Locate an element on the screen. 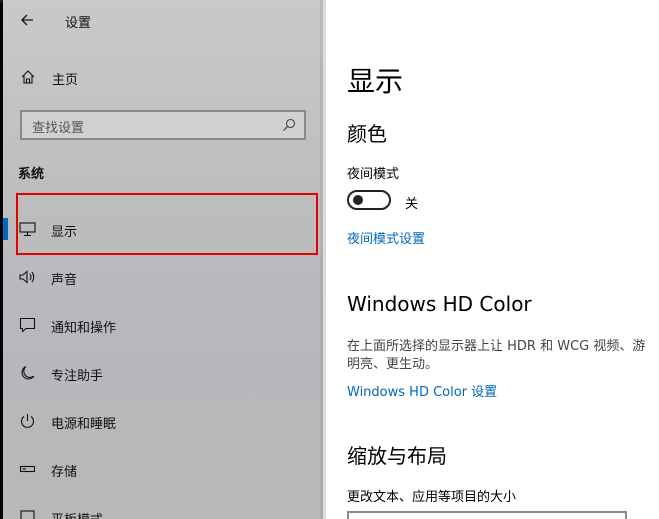 Image resolution: width=659 pixels, height=519 pixels. sidebar-item-sound: 声音 is located at coordinates (163, 277).